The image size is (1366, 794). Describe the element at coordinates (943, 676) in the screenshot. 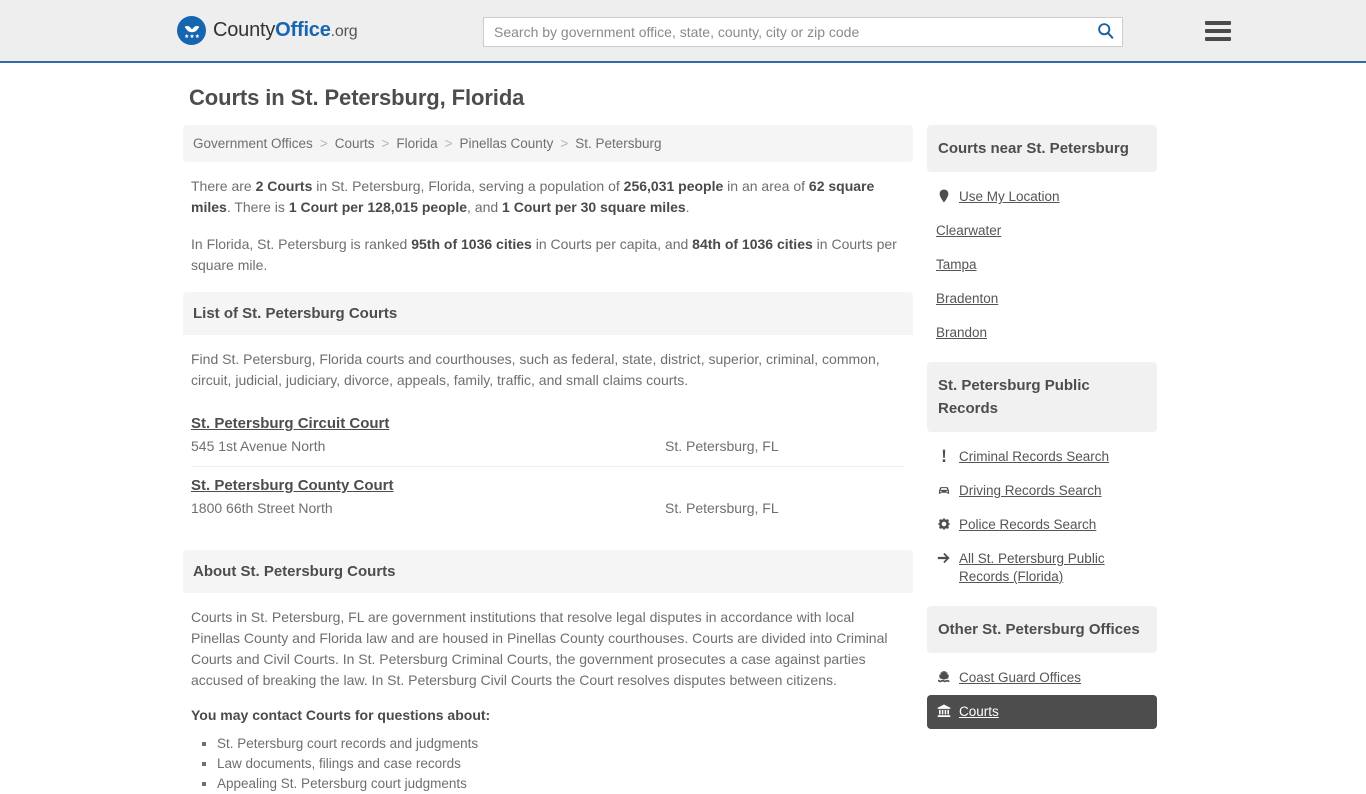

I see `ship-icon` at that location.